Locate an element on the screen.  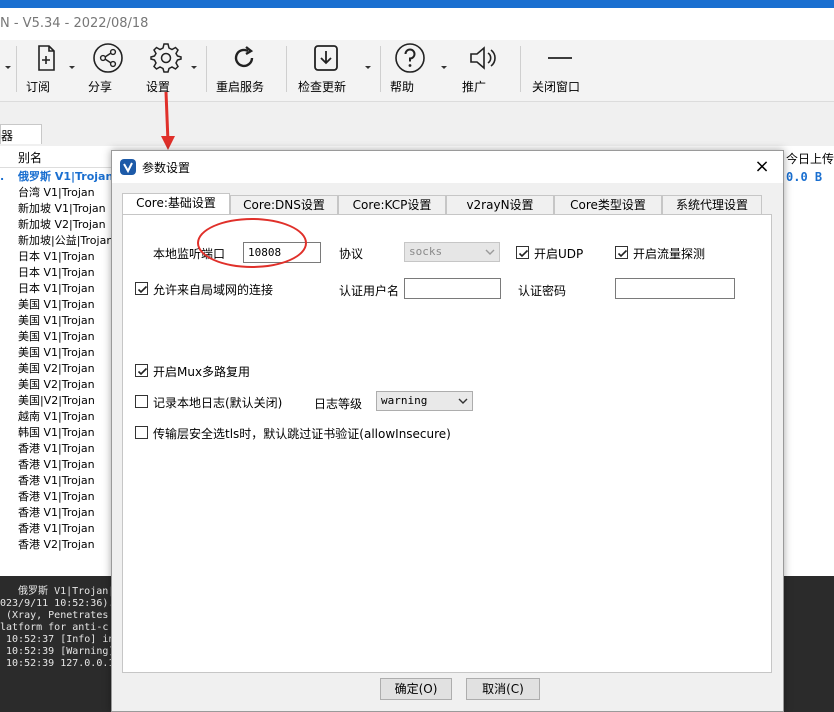
server-list-row: 越南 V1|Trojan is located at coordinates (56, 417).